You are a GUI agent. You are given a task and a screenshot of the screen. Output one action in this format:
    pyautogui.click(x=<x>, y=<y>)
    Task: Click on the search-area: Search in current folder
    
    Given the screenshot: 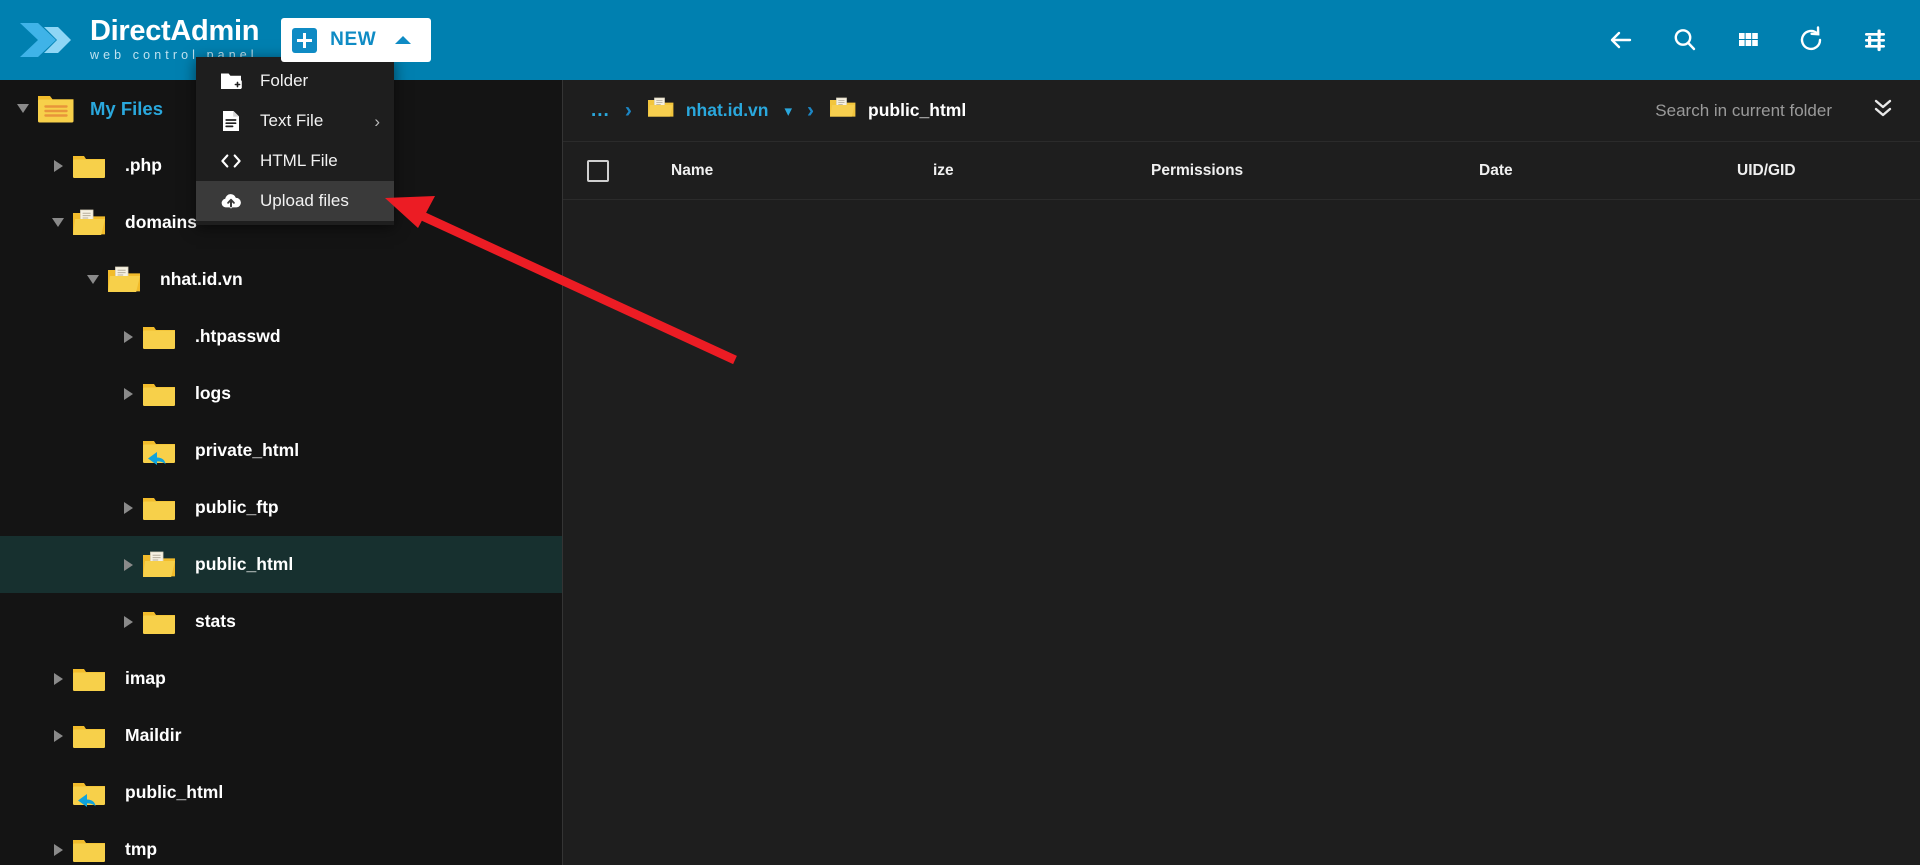 What is the action you would take?
    pyautogui.click(x=1775, y=110)
    